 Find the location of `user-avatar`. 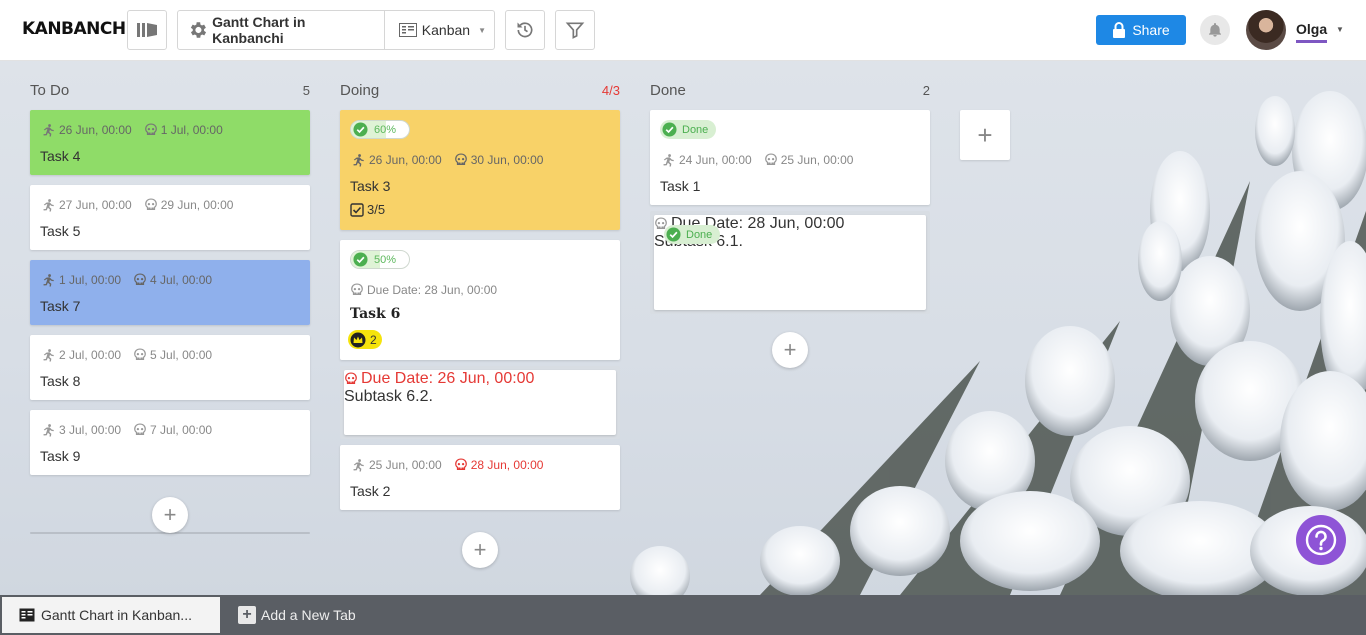

user-avatar is located at coordinates (1266, 30).